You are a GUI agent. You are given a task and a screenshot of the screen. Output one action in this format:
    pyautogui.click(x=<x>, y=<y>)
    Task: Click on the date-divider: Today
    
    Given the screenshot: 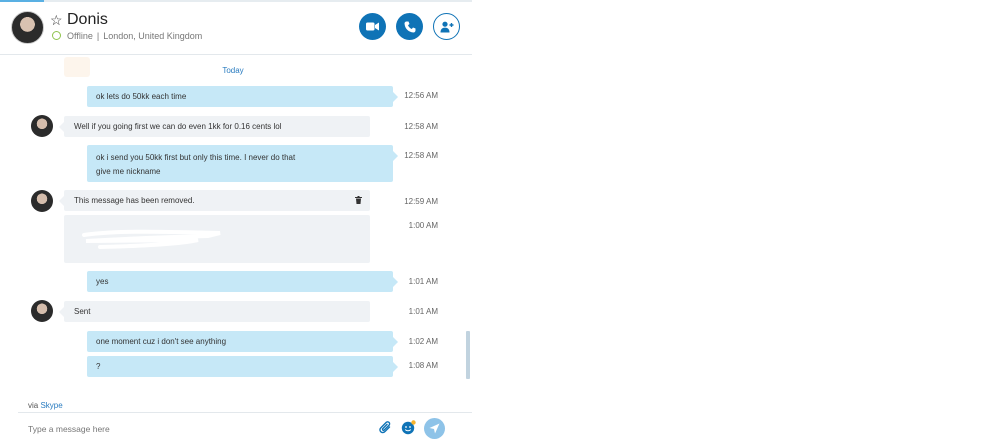 What is the action you would take?
    pyautogui.click(x=233, y=70)
    